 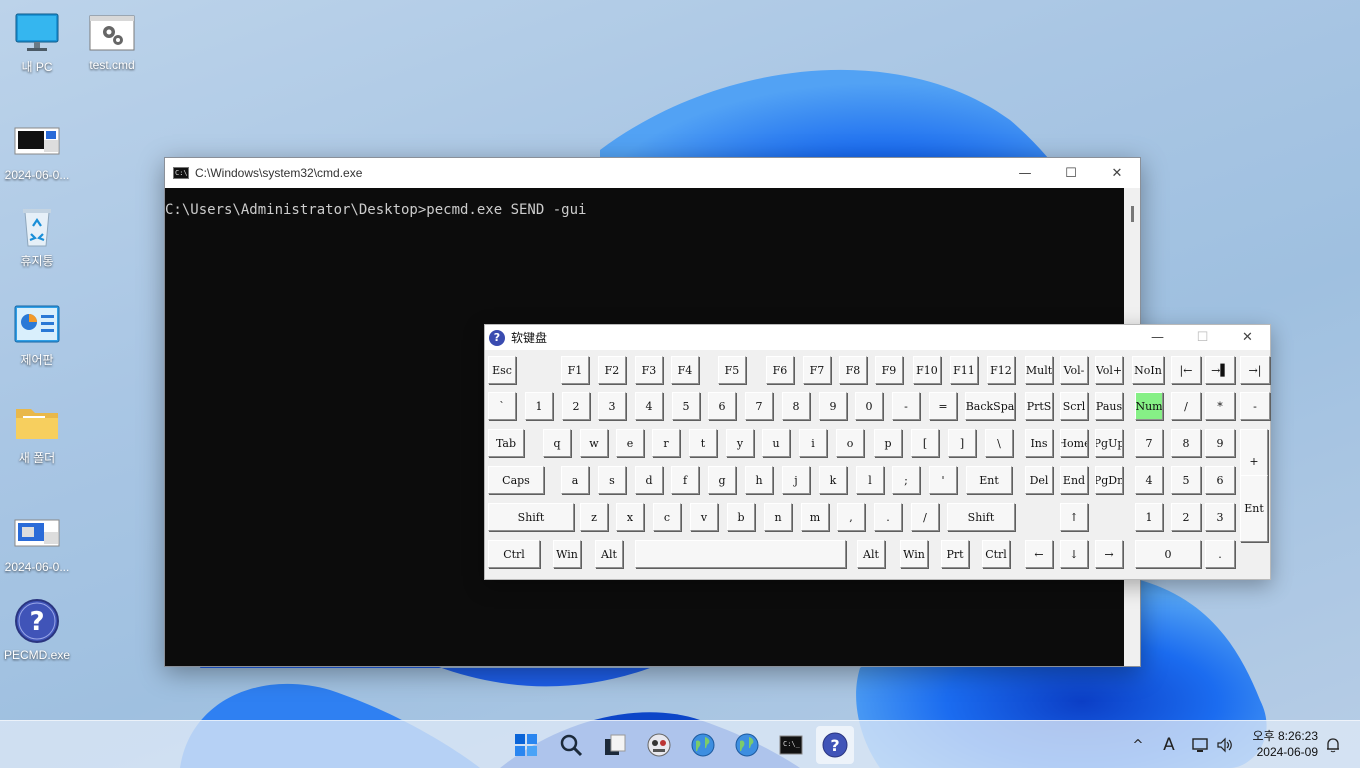 What do you see at coordinates (817, 370) in the screenshot?
I see `key-f7: F7` at bounding box center [817, 370].